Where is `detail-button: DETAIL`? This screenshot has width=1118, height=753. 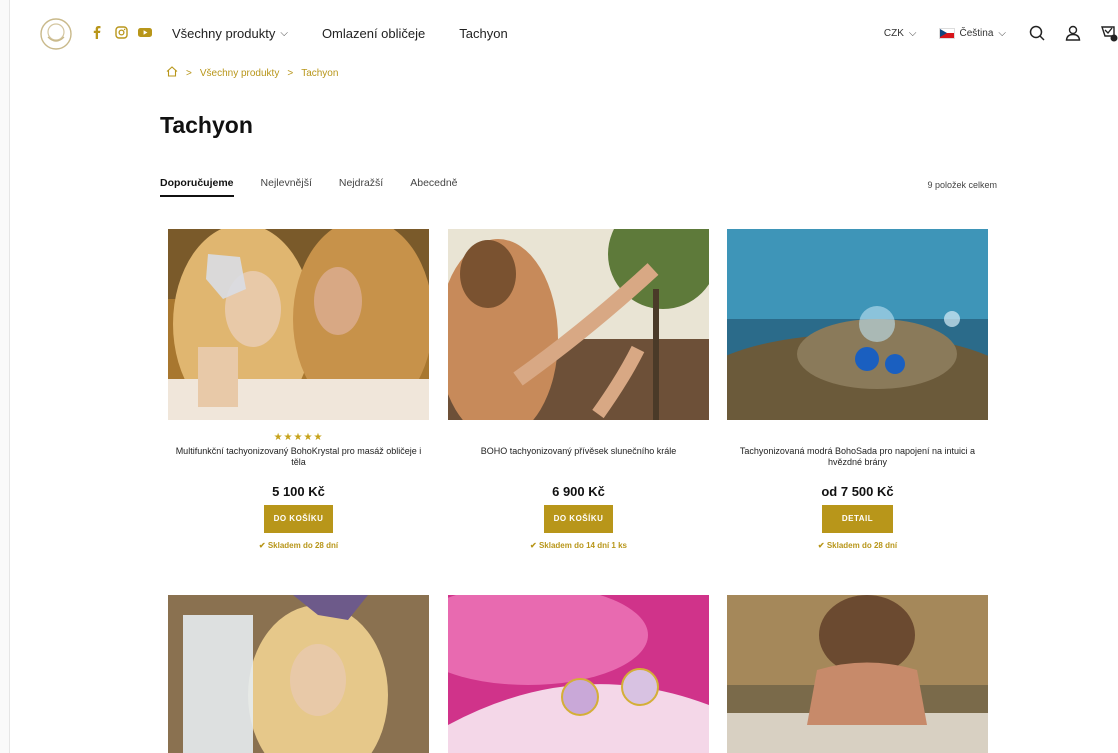 detail-button: DETAIL is located at coordinates (857, 519).